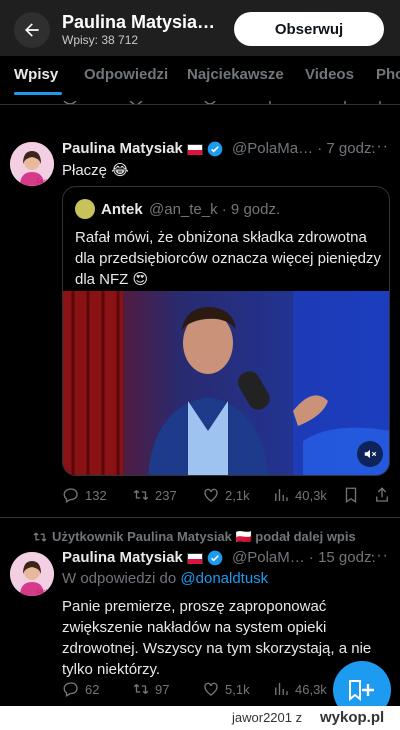  Describe the element at coordinates (299, 495) in the screenshot. I see `views-button: 40,3k` at that location.